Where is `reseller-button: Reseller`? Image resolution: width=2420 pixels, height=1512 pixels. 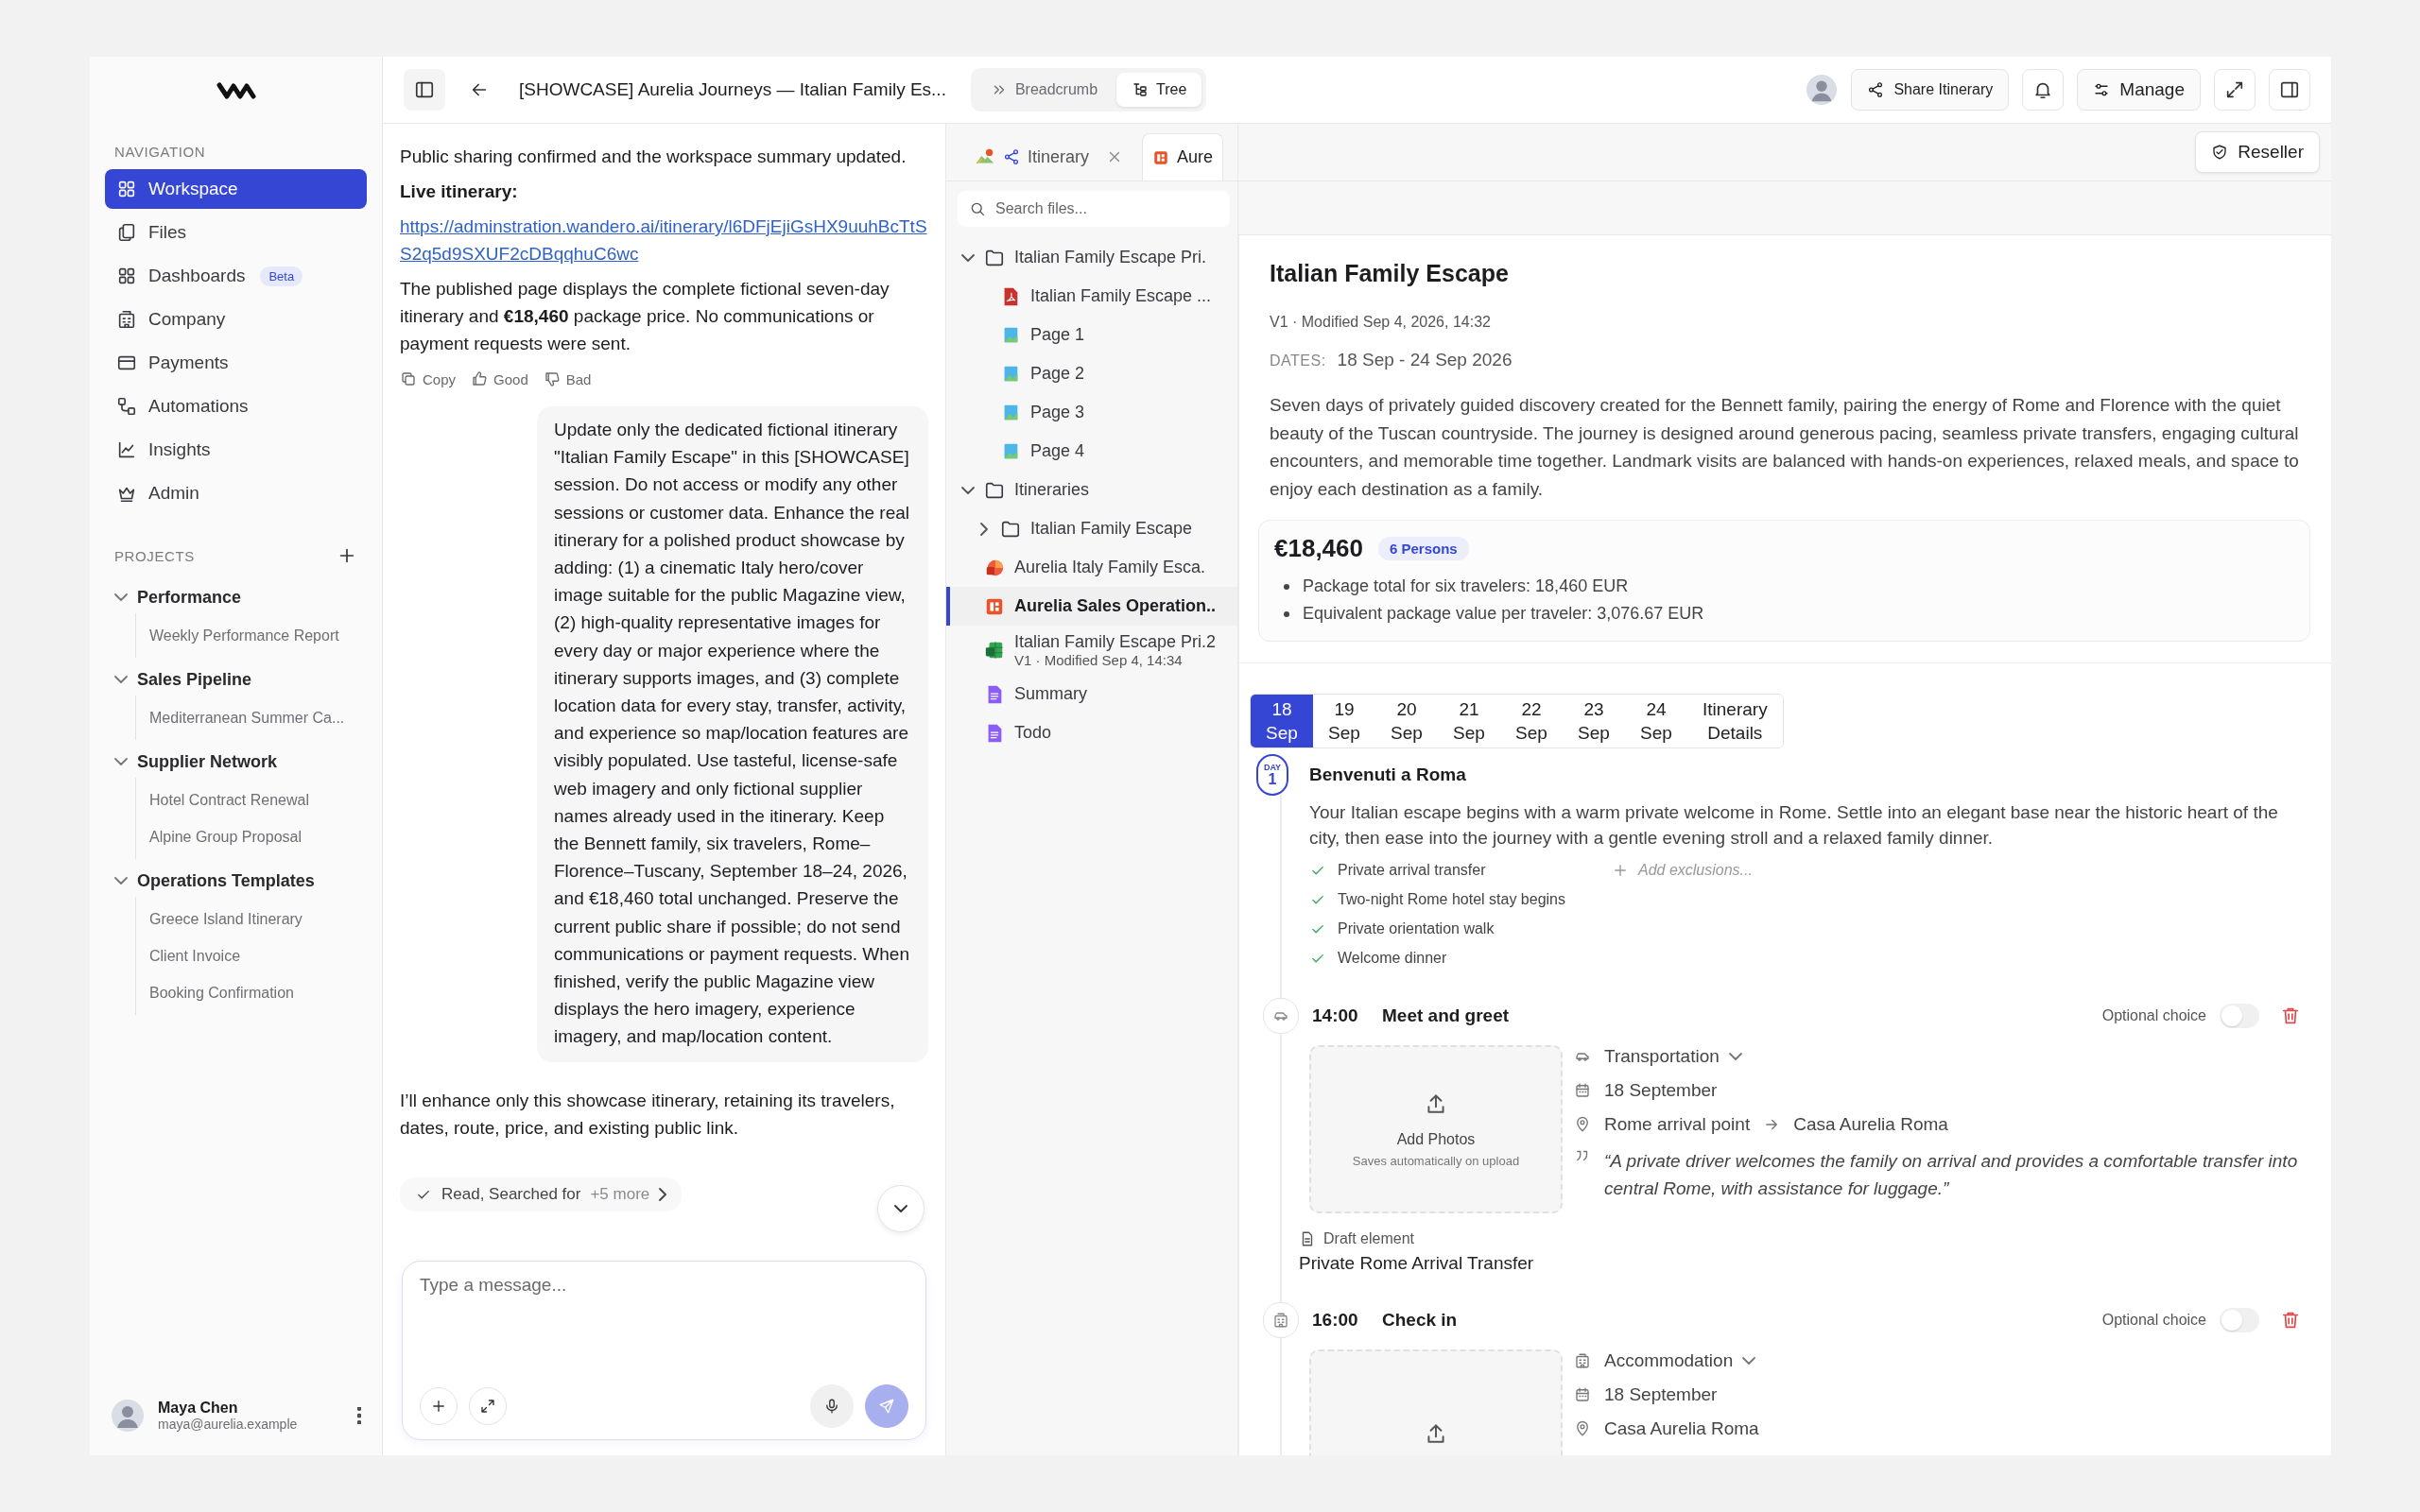 reseller-button: Reseller is located at coordinates (2257, 152).